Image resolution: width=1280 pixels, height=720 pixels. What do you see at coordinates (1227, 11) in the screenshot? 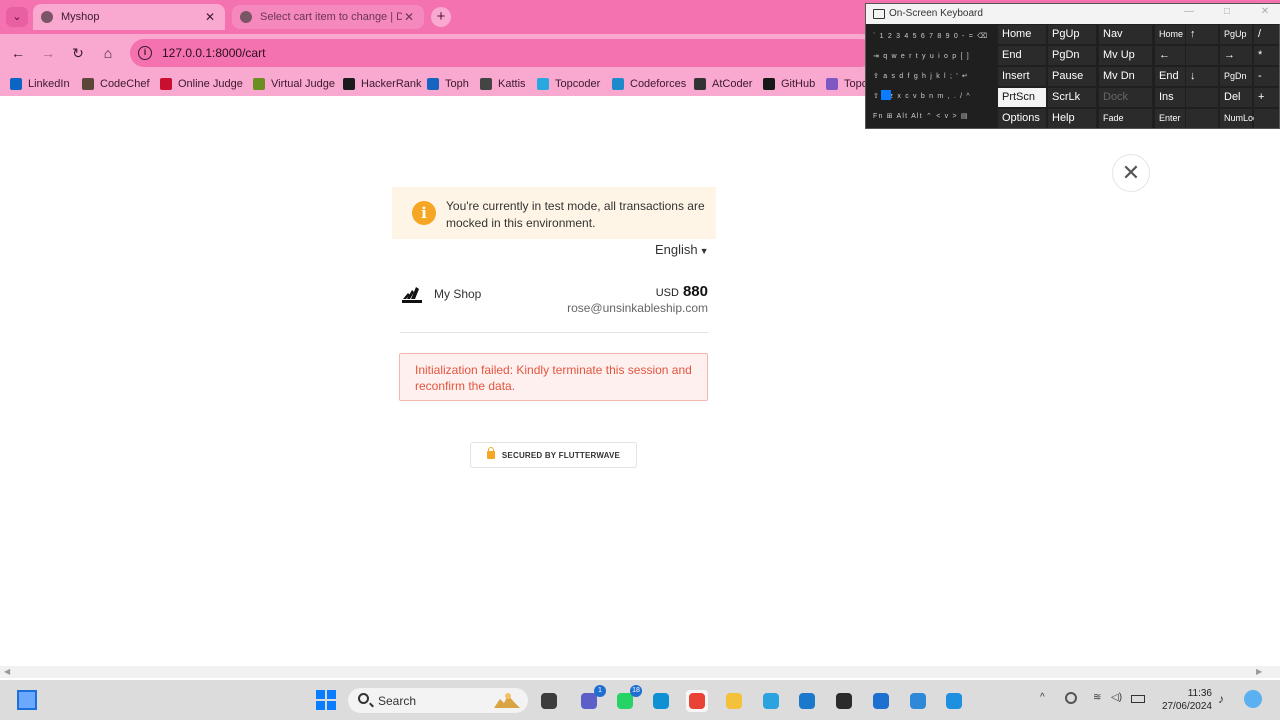
I see `maximize-icon: □` at bounding box center [1227, 11].